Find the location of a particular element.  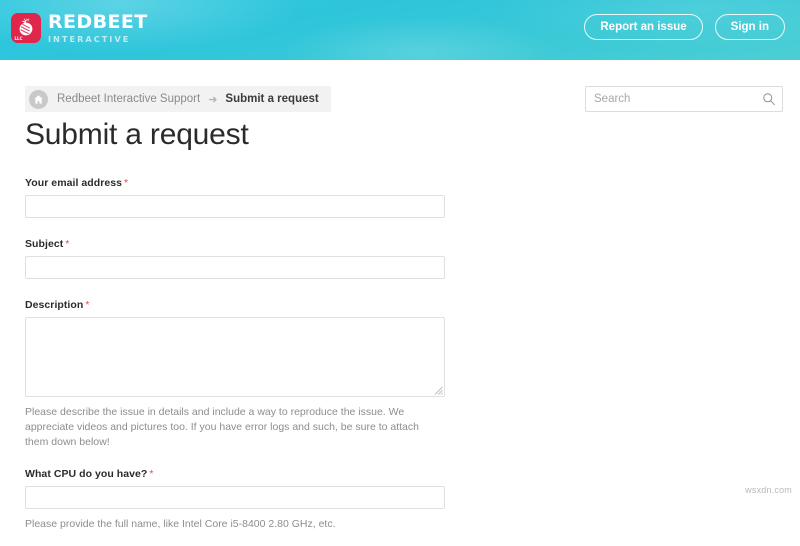

breadcrumb-item-current: Submit a request is located at coordinates (271, 99).